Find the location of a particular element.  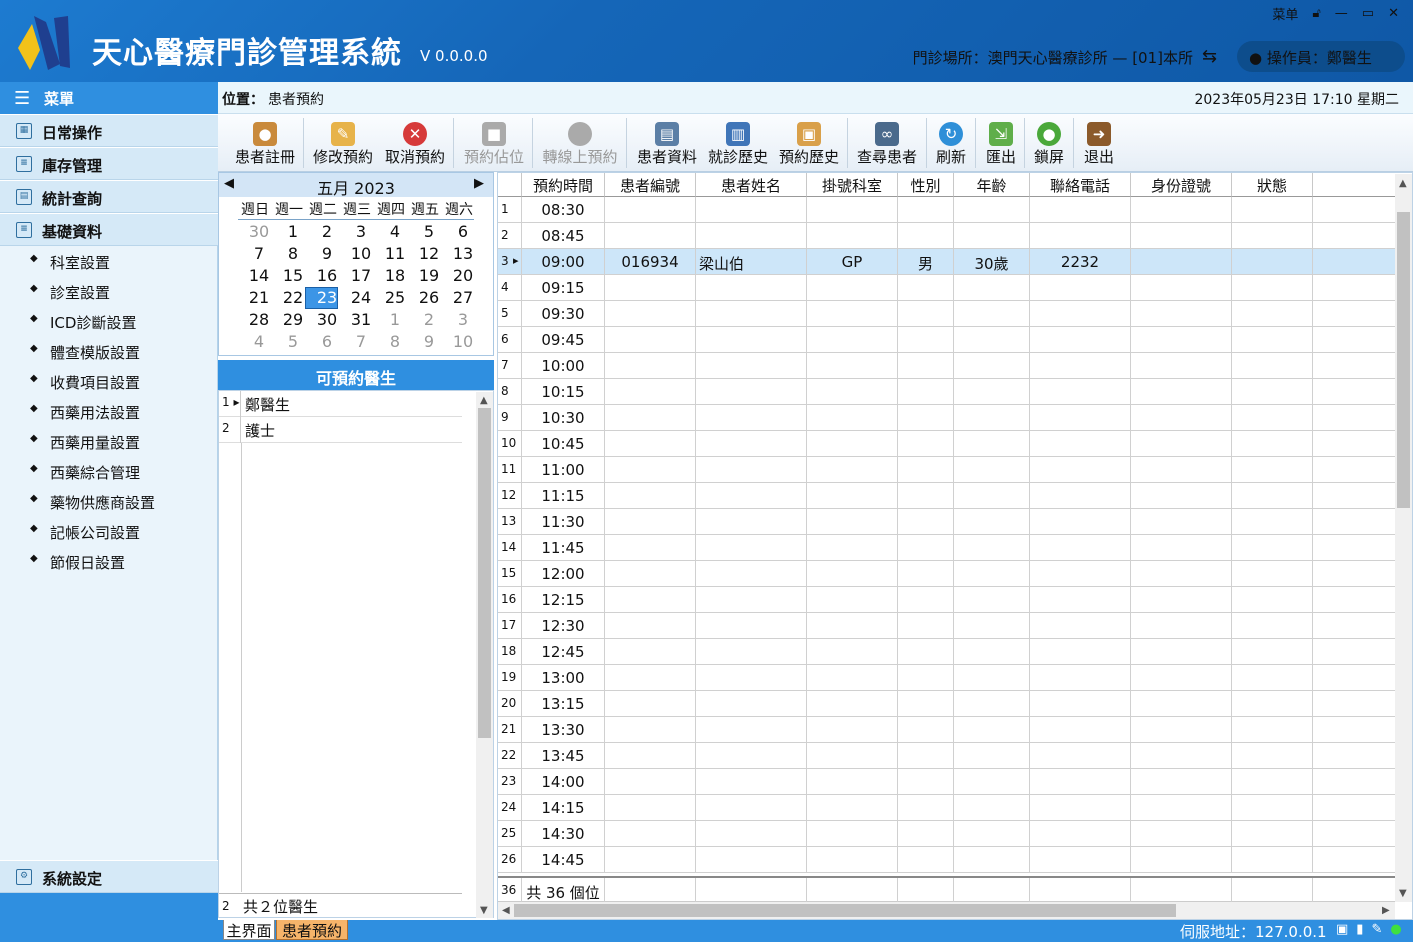

table-row: 6 09:45 is located at coordinates (946, 340).